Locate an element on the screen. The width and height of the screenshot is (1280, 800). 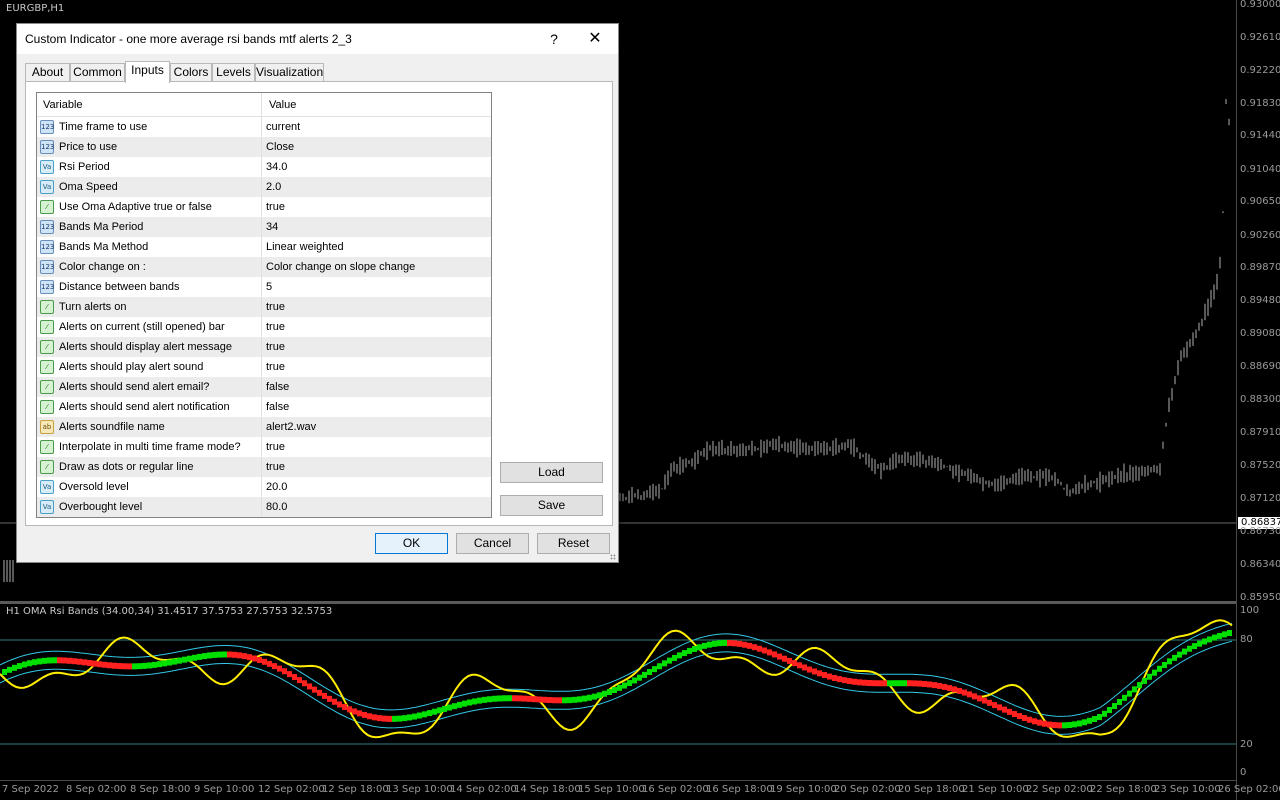
variable-name: Interpolate in multi time frame mode? is located at coordinates (150, 447).